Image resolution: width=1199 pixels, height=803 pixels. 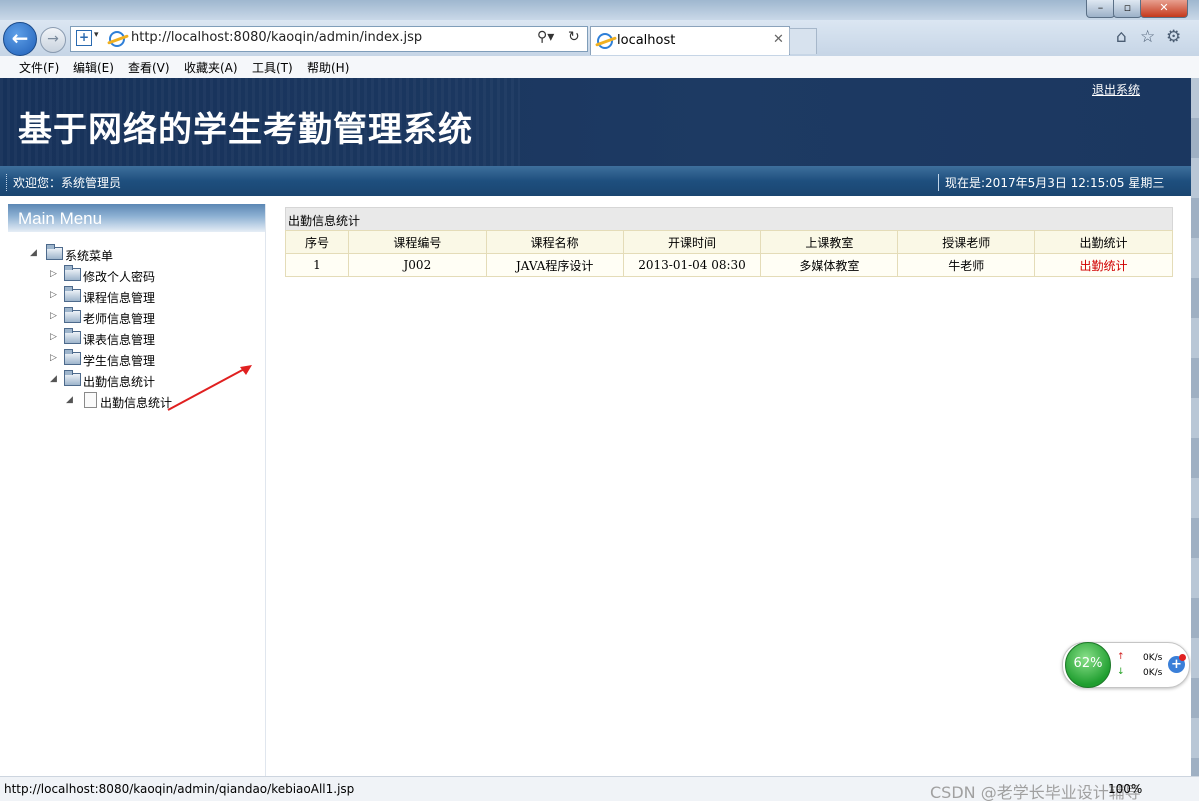 What do you see at coordinates (119, 382) in the screenshot?
I see `sidebar-item-label: 出勤信息统计` at bounding box center [119, 382].